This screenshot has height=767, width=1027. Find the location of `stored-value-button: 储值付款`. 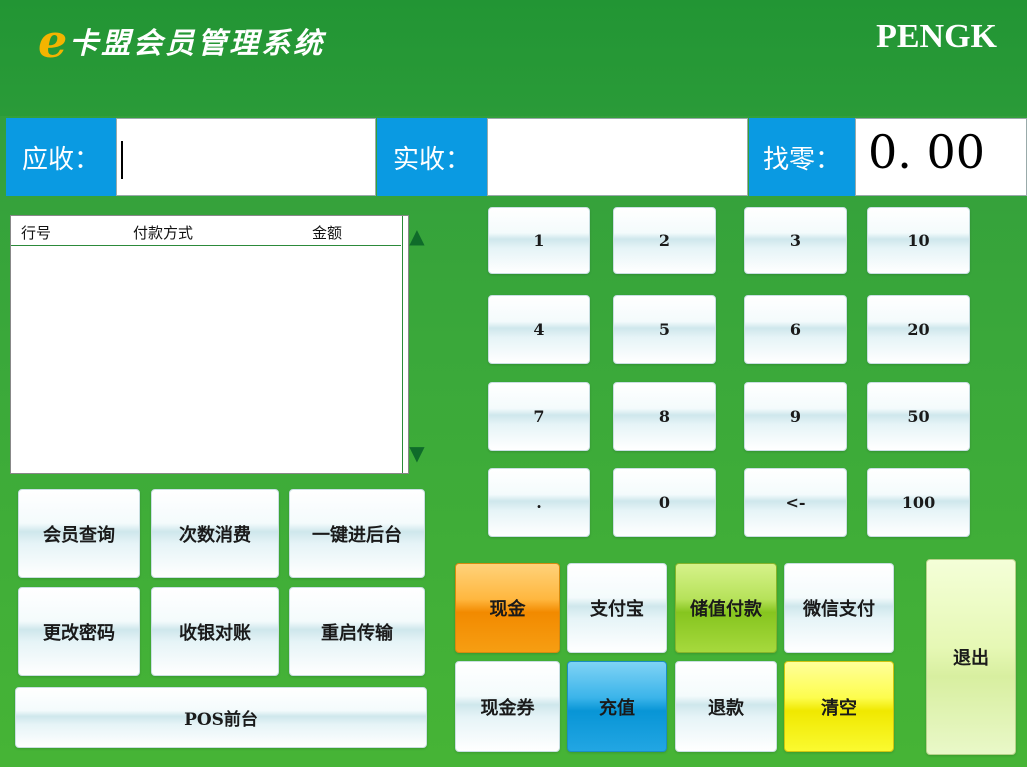

stored-value-button: 储值付款 is located at coordinates (726, 608).